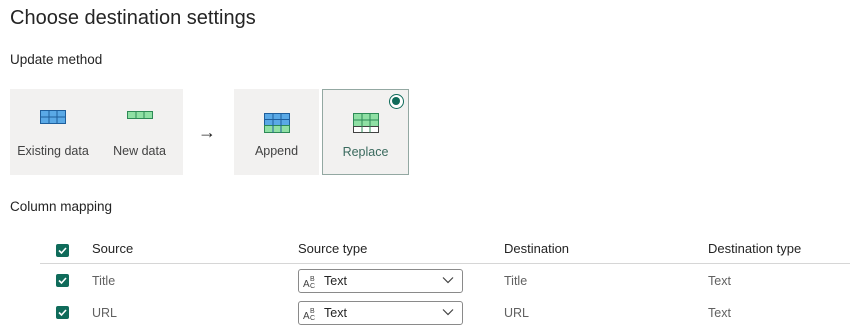 This screenshot has width=850, height=331. I want to click on arrow-right-icon: →, so click(207, 132).